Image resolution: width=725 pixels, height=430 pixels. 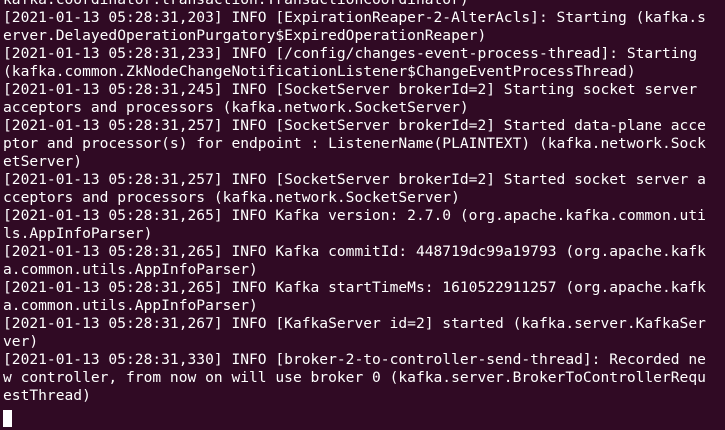 I want to click on terminal-line: ver), so click(x=21, y=341).